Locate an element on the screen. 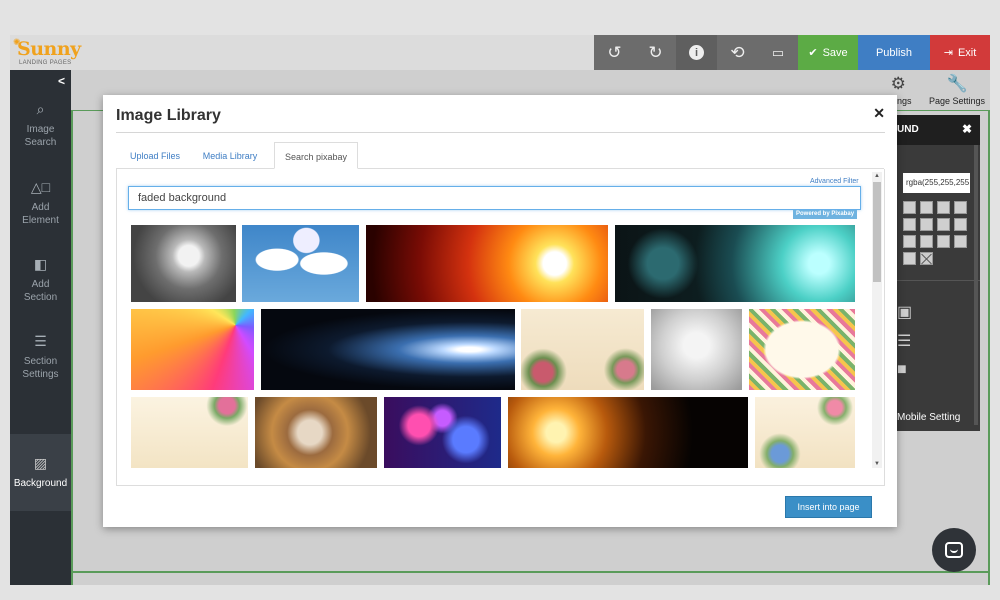  exit-icon: ⇥ is located at coordinates (948, 53).